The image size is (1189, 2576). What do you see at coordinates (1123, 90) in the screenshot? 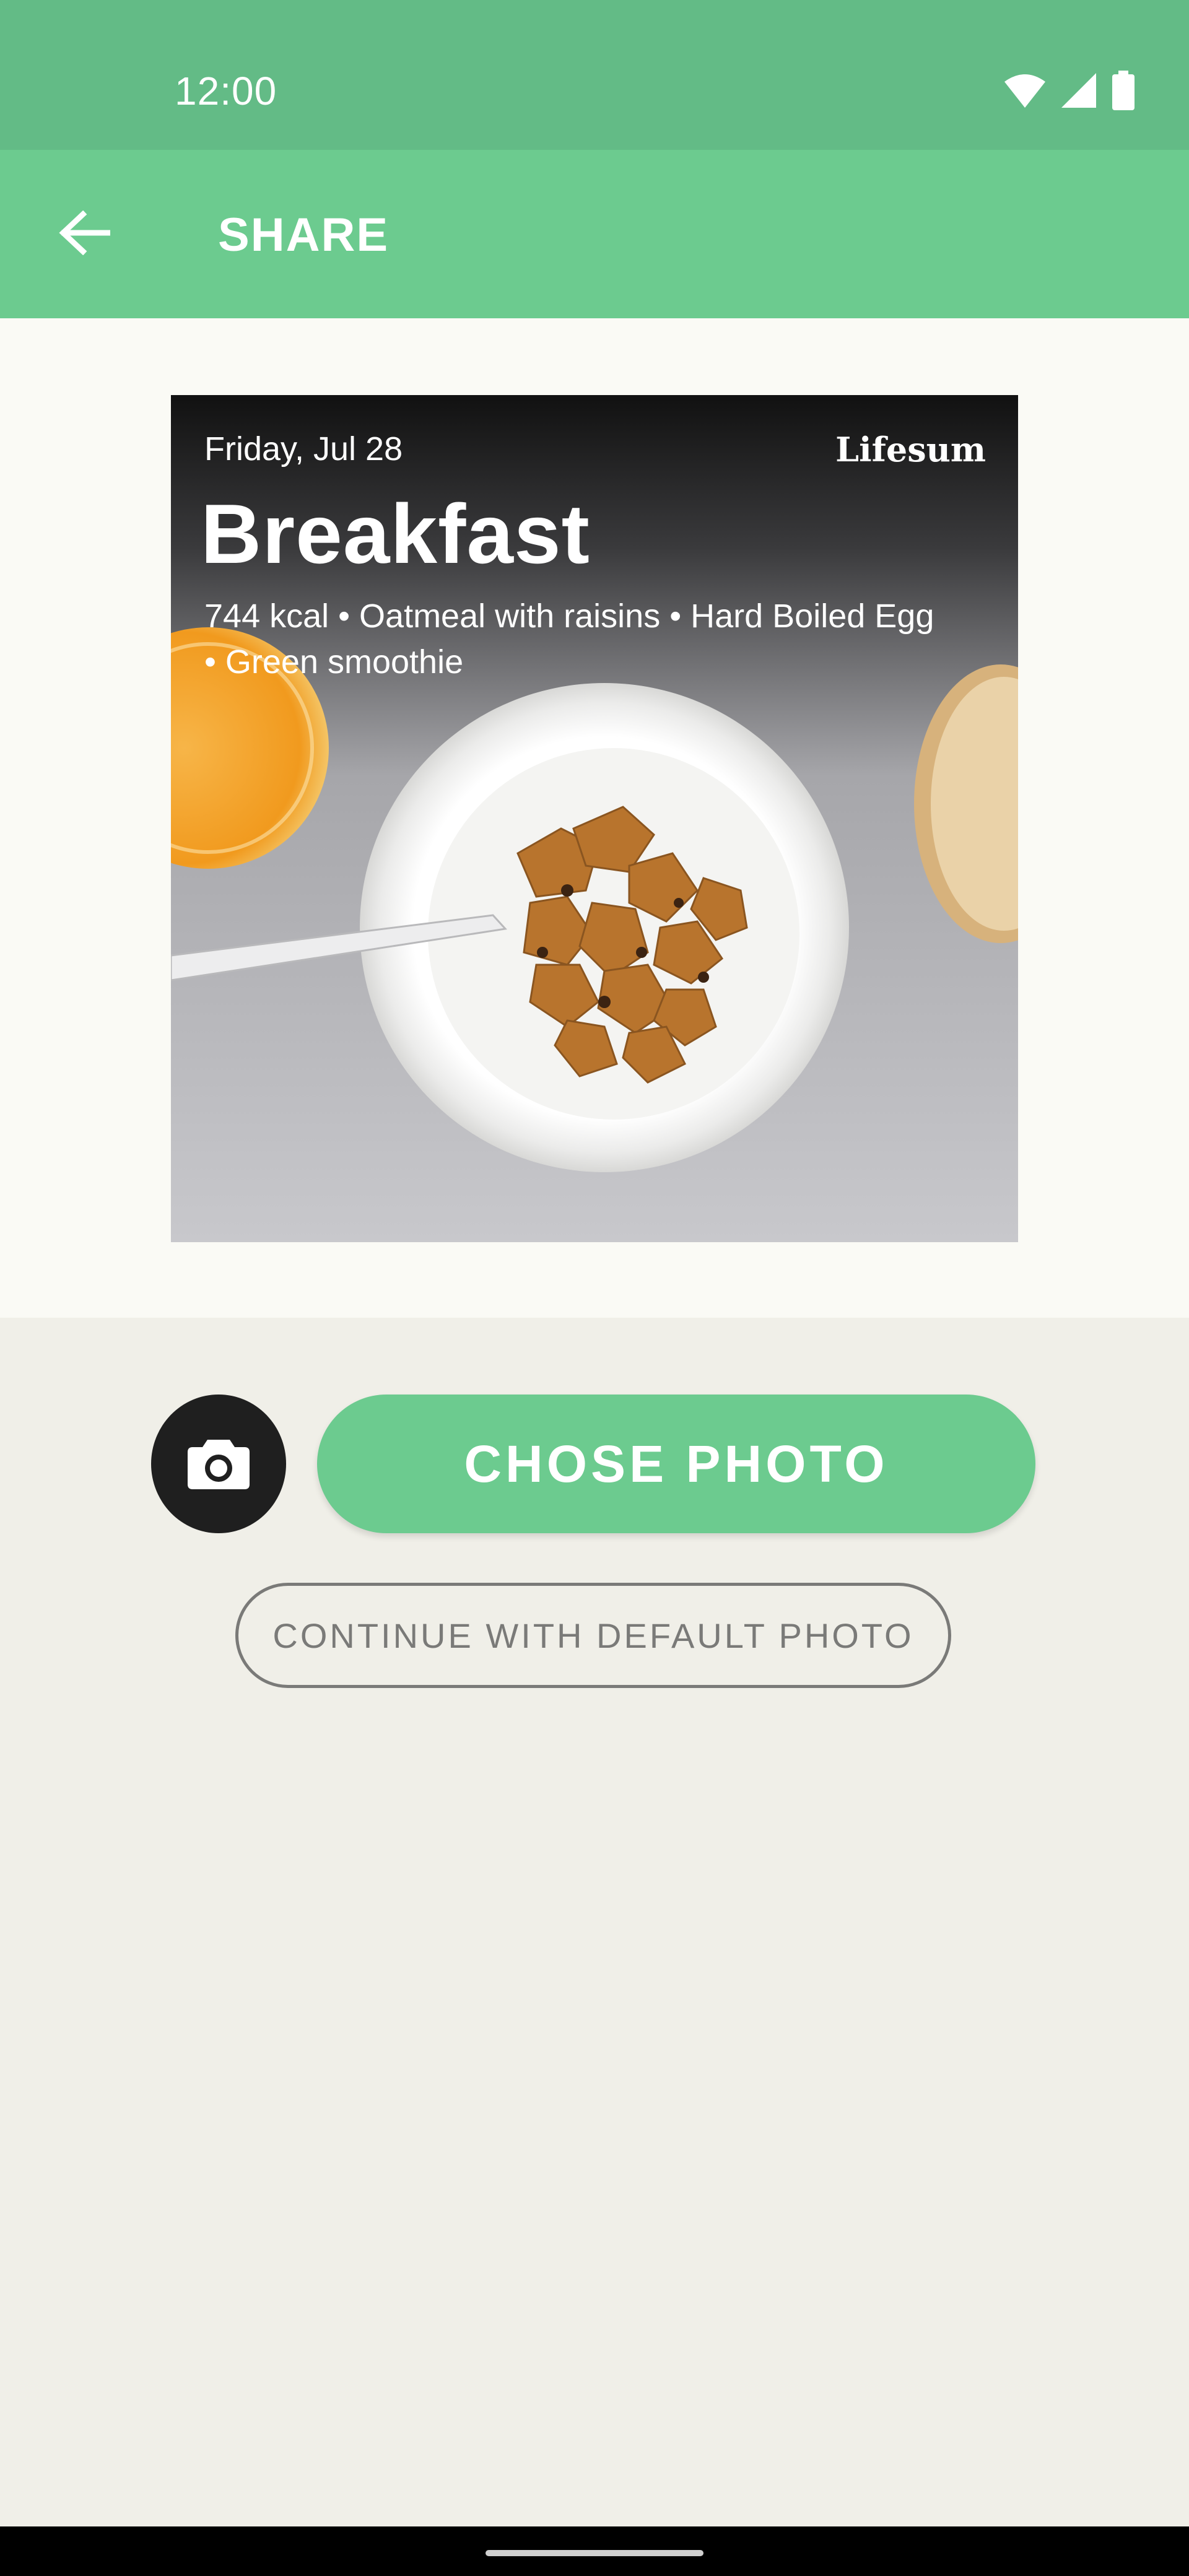
I see `battery-icon` at bounding box center [1123, 90].